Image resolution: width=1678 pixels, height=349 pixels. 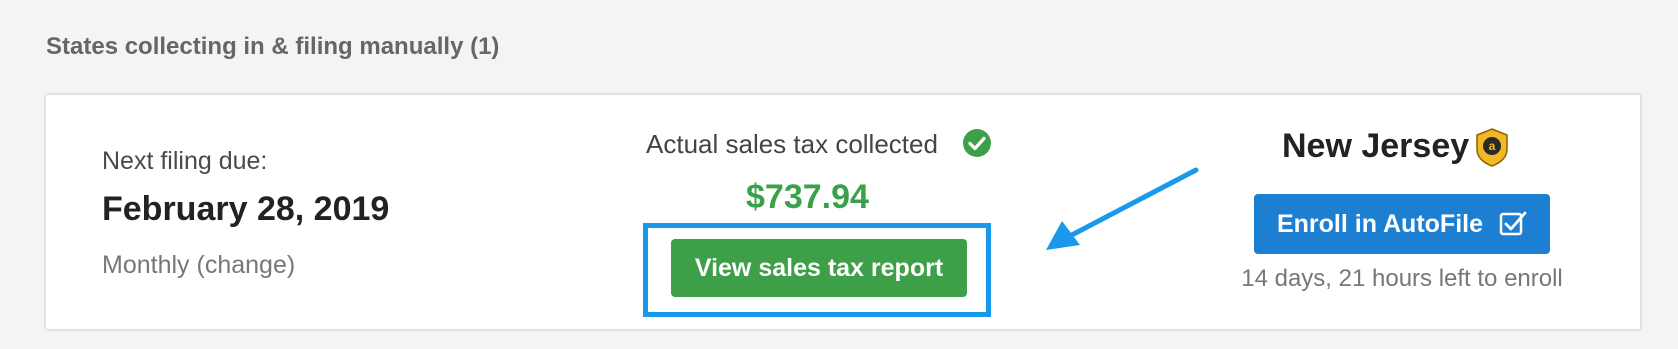 What do you see at coordinates (246, 209) in the screenshot?
I see `due-date: February 28, 2019` at bounding box center [246, 209].